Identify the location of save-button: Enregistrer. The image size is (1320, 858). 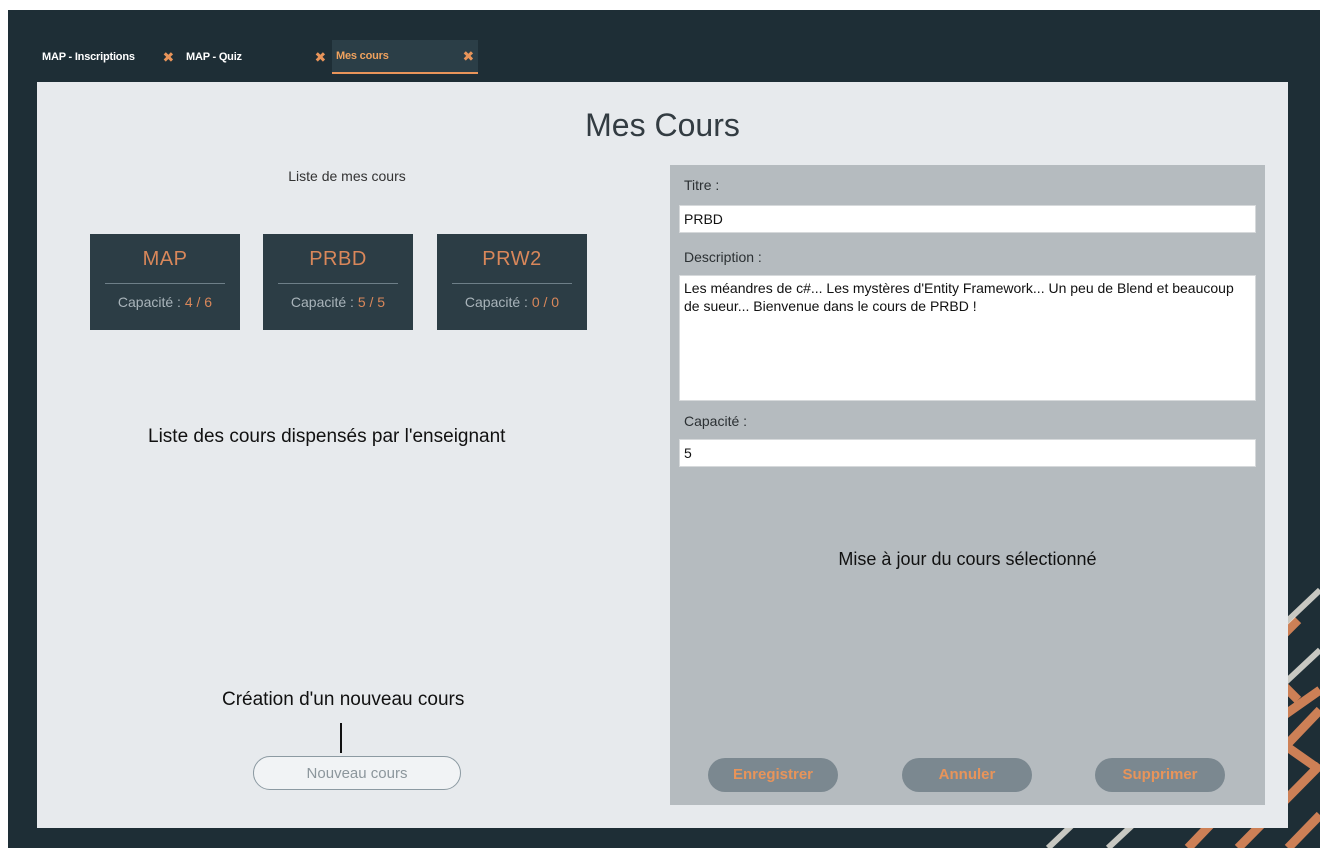
(773, 775).